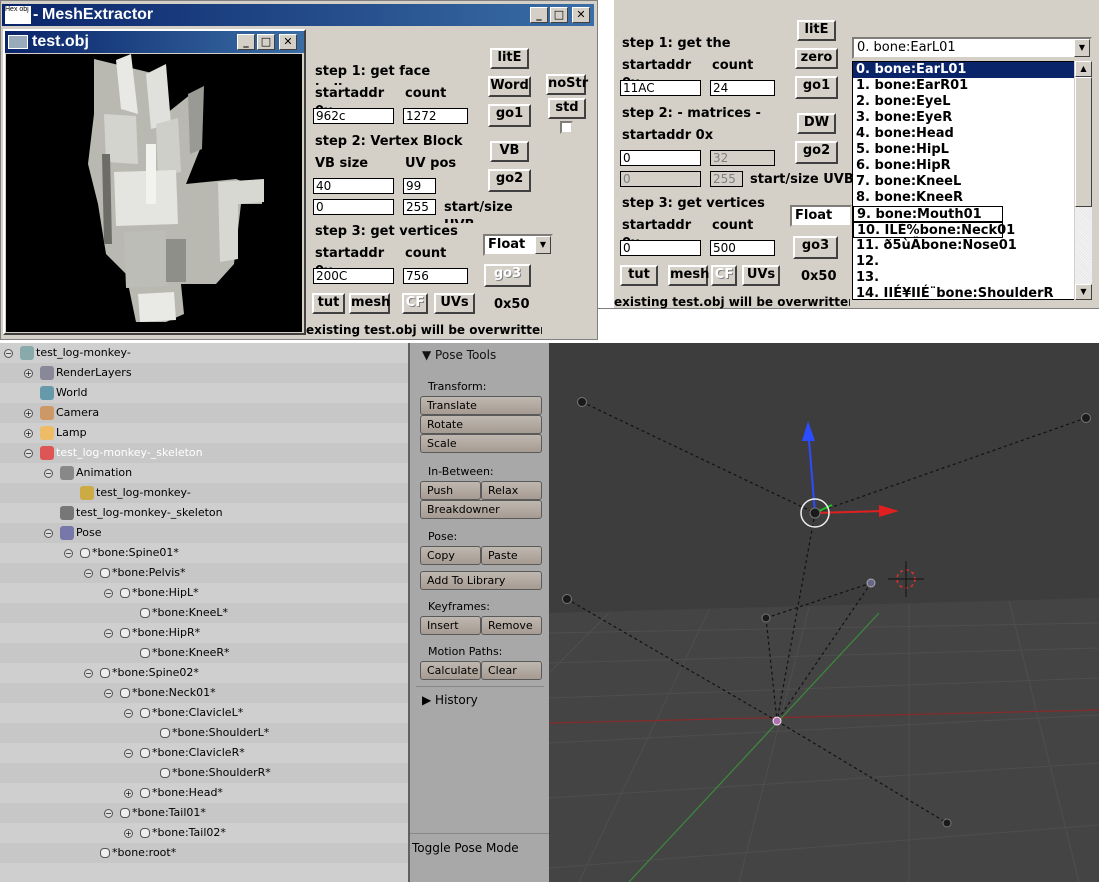  Describe the element at coordinates (567, 84) in the screenshot. I see `nostr-button: noStr` at that location.